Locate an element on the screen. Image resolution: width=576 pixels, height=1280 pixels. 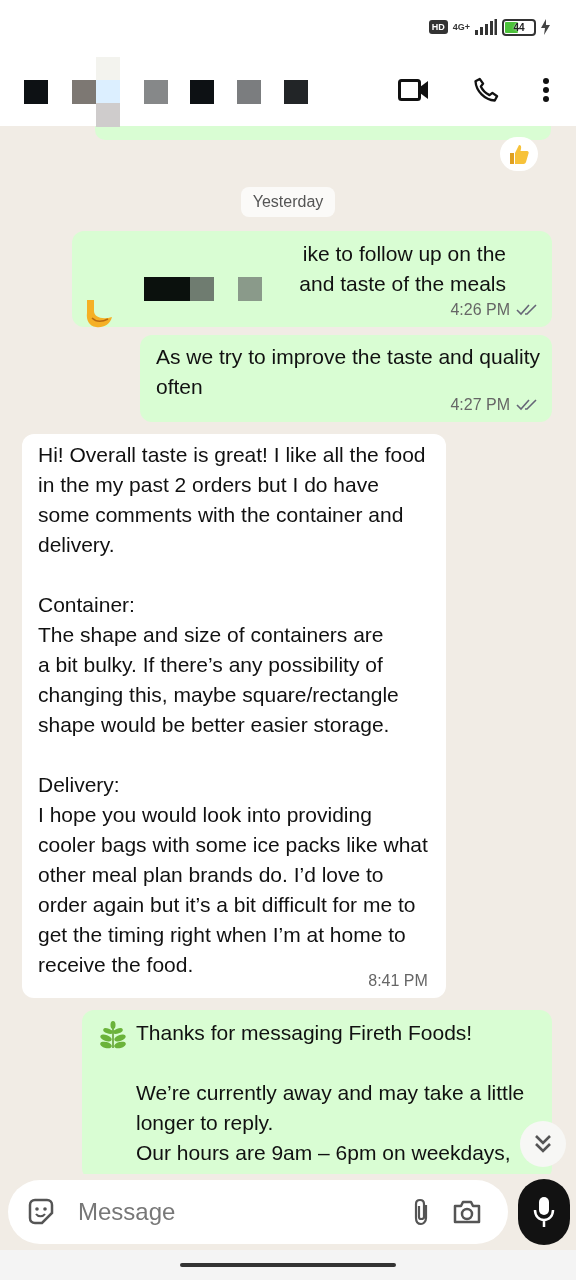
message-text: and taste of the meals is located at coordinates (402, 284).